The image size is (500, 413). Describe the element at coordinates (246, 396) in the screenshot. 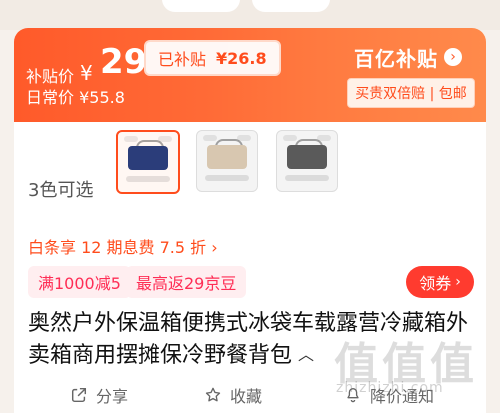

I see `favorite-label: 收藏` at that location.